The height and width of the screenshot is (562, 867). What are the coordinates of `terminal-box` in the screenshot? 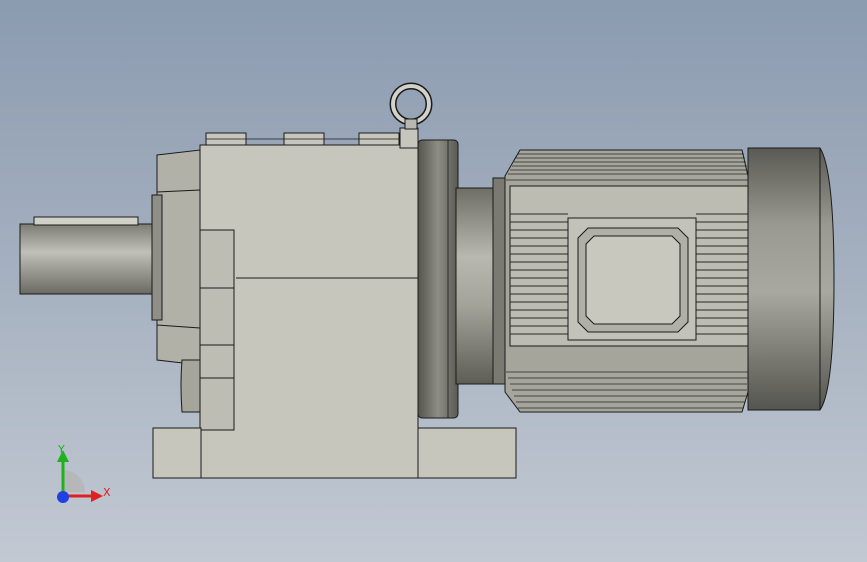 It's located at (632, 279).